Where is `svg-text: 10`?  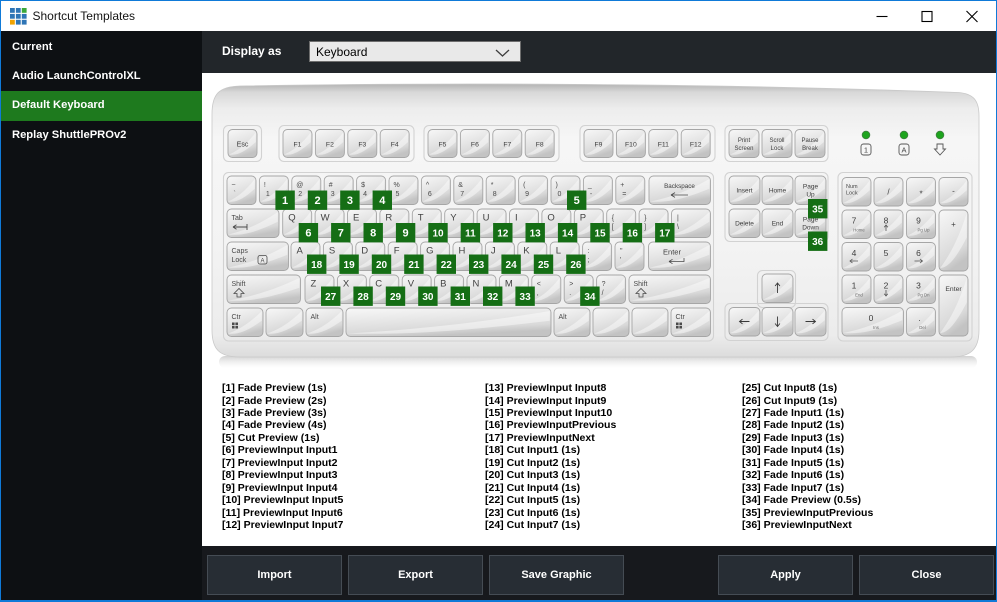 svg-text: 10 is located at coordinates (438, 234).